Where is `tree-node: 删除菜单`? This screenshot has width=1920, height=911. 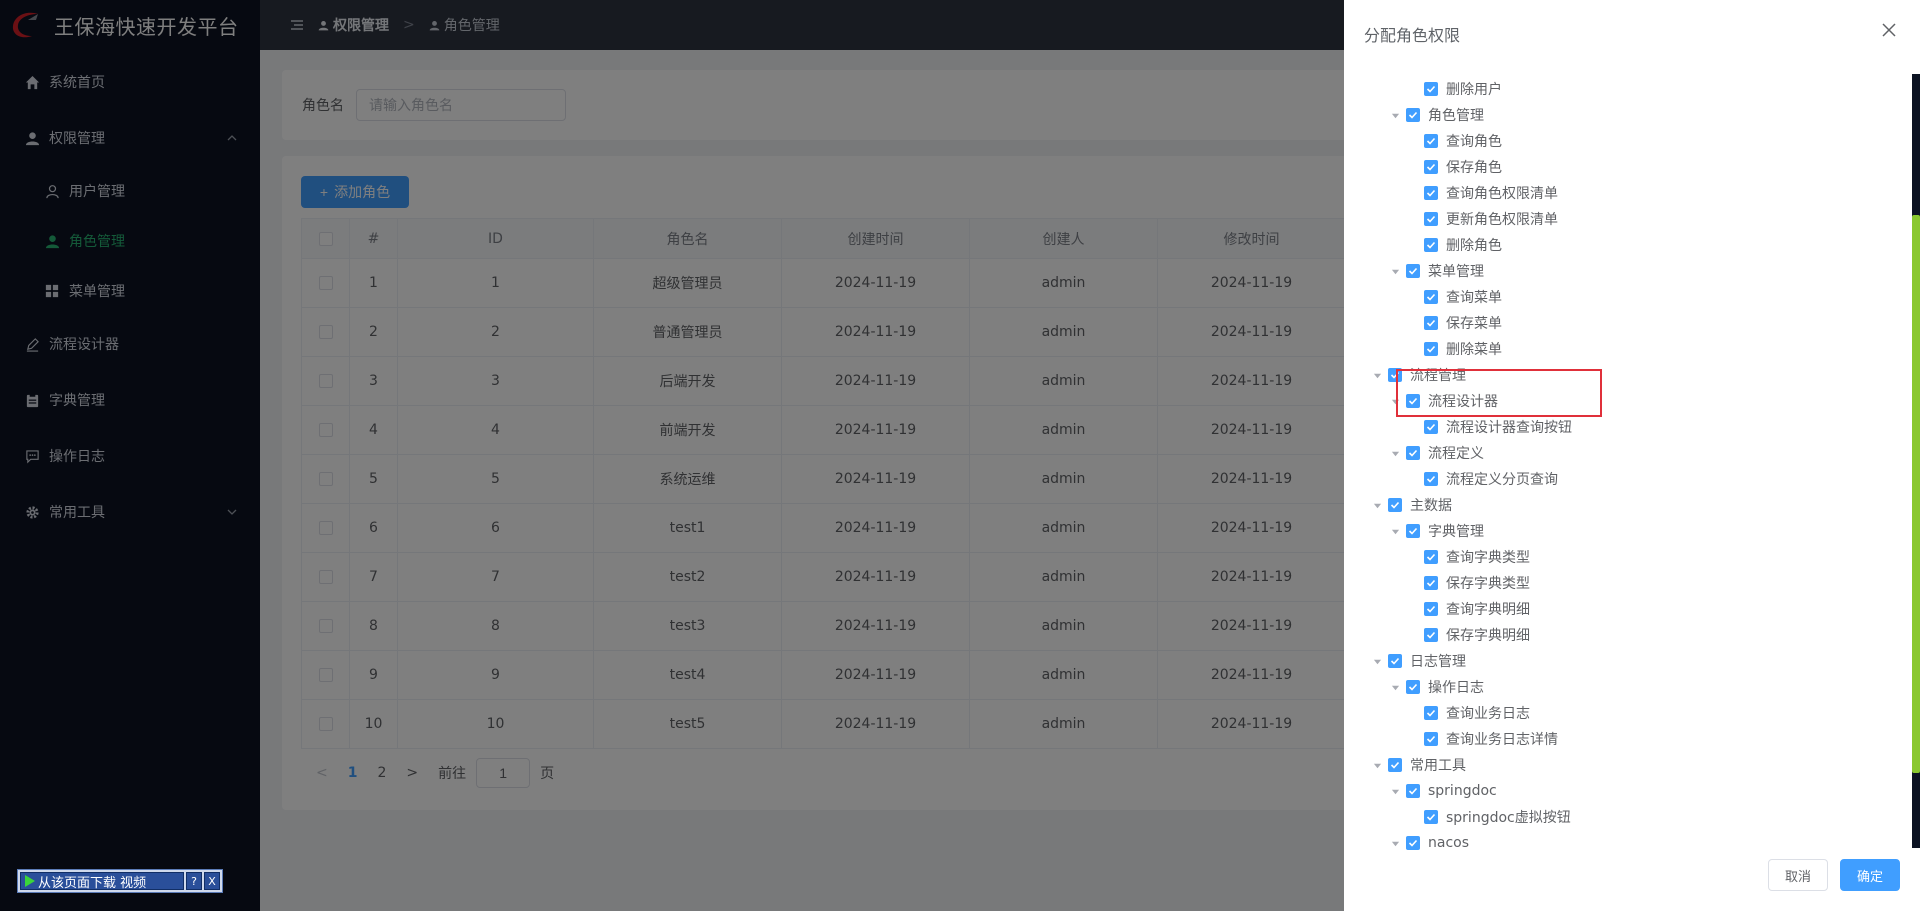 tree-node: 删除菜单 is located at coordinates (1628, 349).